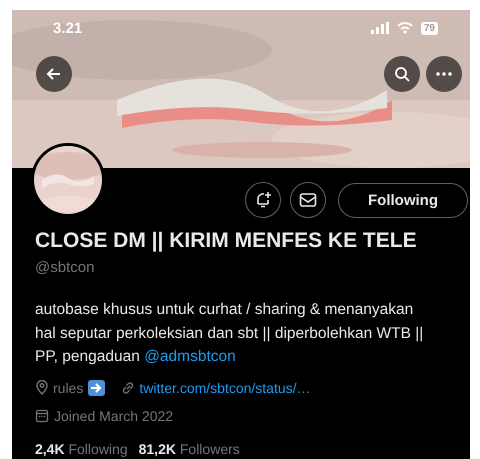 This screenshot has height=459, width=480. Describe the element at coordinates (128, 387) in the screenshot. I see `link-icon` at that location.